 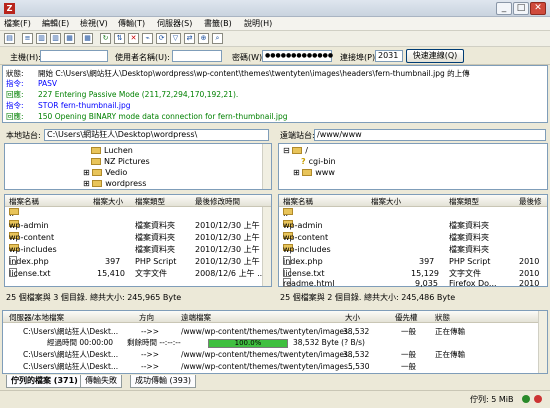 I want to click on local-file-header: 檔案名稱 檔案大小 檔案類型 最後修改時間, so click(x=138, y=201).